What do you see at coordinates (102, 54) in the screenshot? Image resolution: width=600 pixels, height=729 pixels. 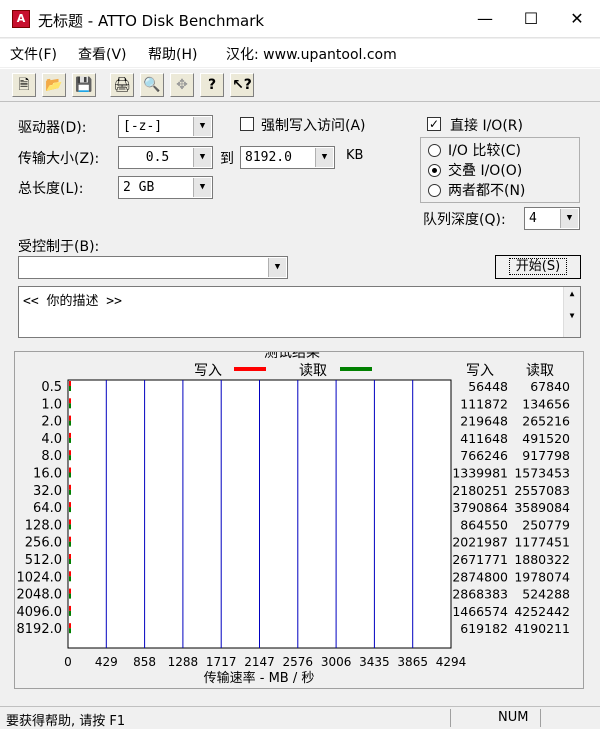 I see `menu-view: 查看(V)` at bounding box center [102, 54].